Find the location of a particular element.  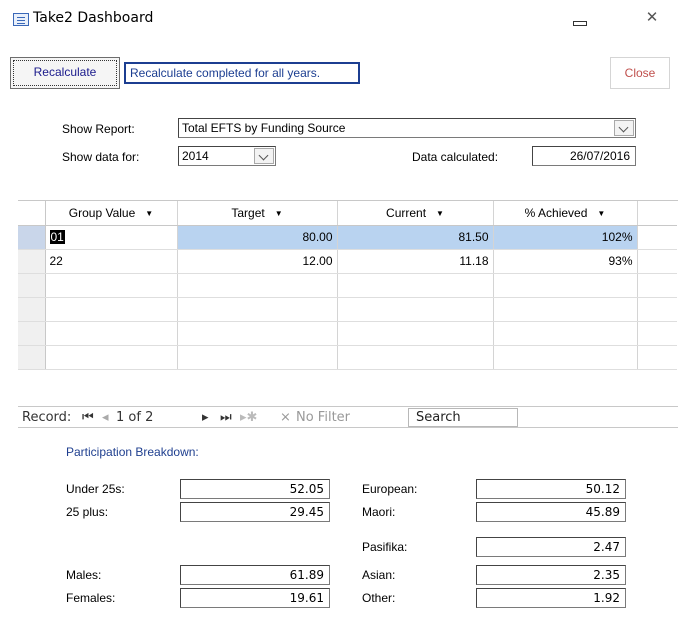

group-value-cell: 22 is located at coordinates (111, 261).